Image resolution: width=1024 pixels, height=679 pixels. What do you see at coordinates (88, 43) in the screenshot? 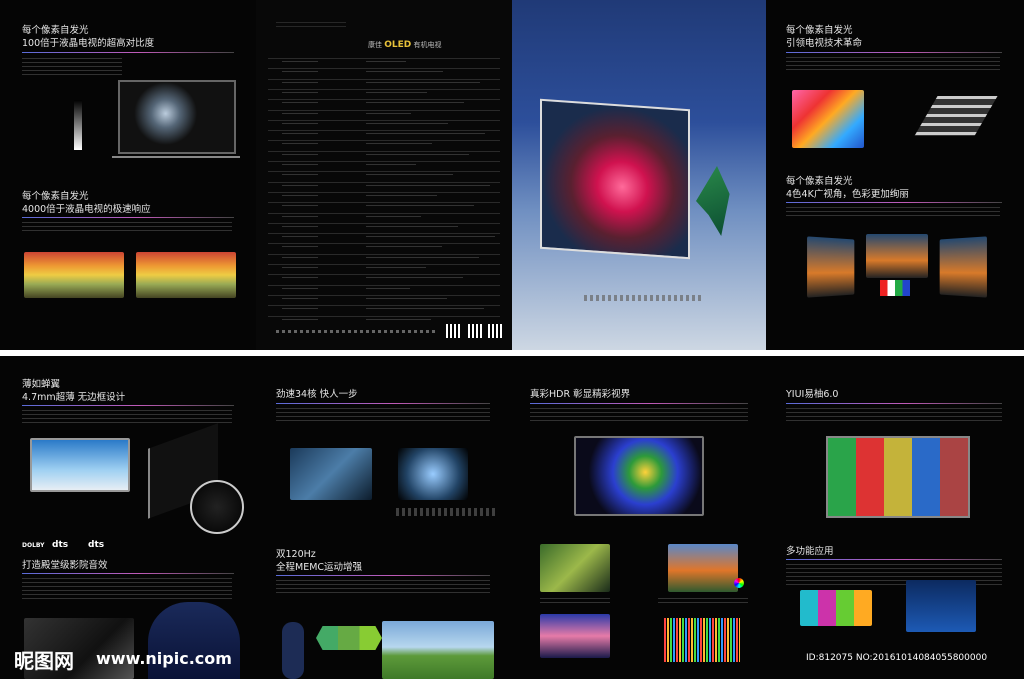
I see `p1-heading1-line2: 100倍于液晶电视的超高对比度` at bounding box center [88, 43].